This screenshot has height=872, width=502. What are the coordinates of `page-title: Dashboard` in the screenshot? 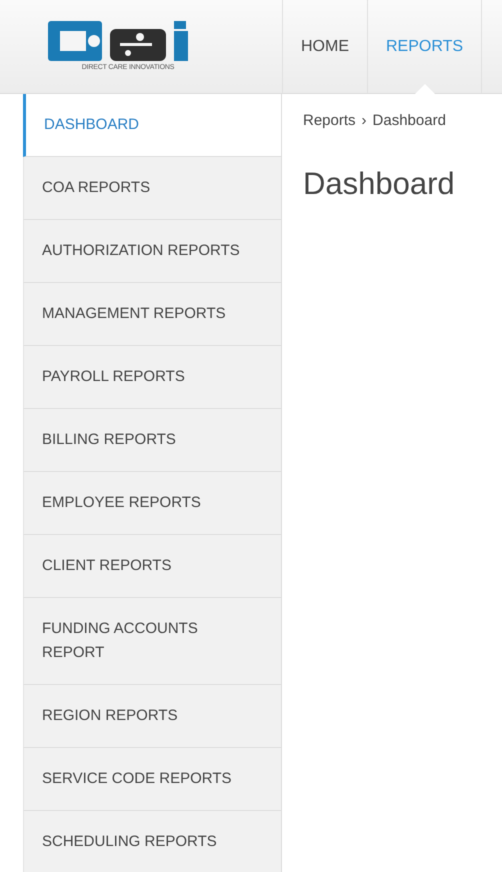 It's located at (379, 183).